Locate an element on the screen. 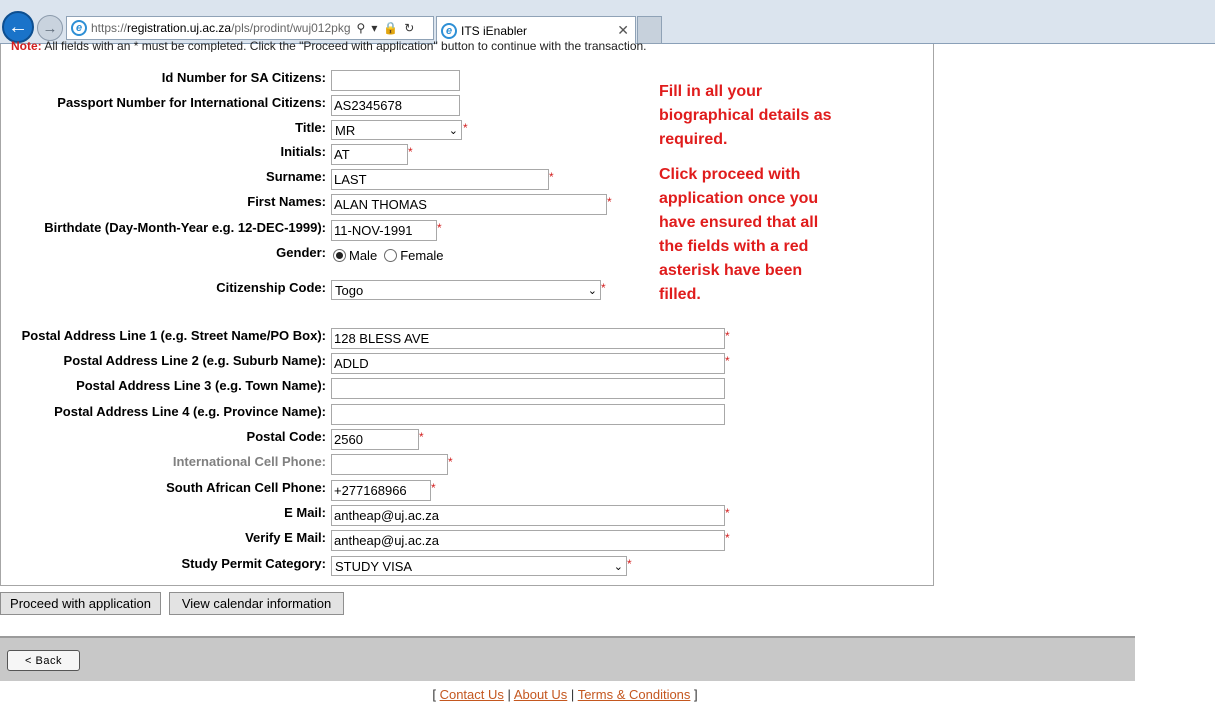 The height and width of the screenshot is (719, 1215). first-names-input: ALAN THOMAS is located at coordinates (469, 204).